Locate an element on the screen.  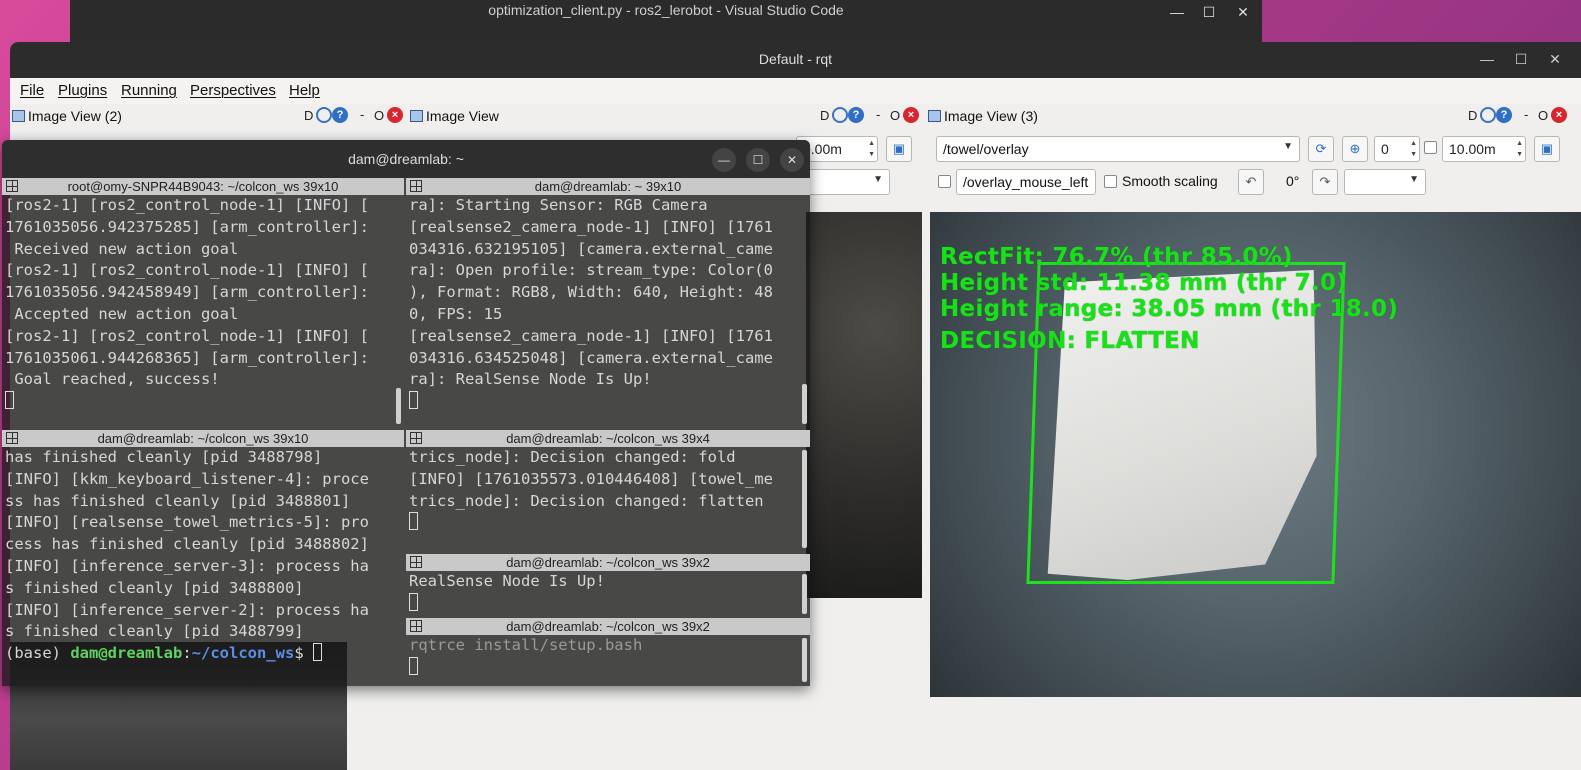
terminal-line: Goal reached, success! is located at coordinates (112, 379).